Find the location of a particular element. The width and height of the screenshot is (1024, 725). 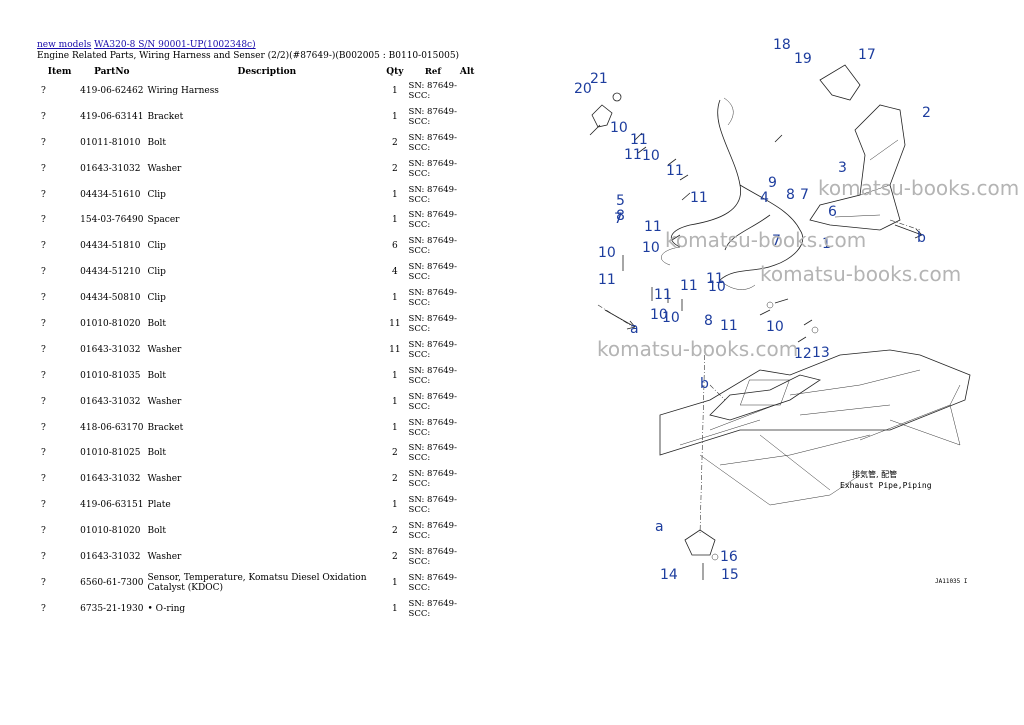

cell-partno: 04434-51810 is located at coordinates (110, 246).